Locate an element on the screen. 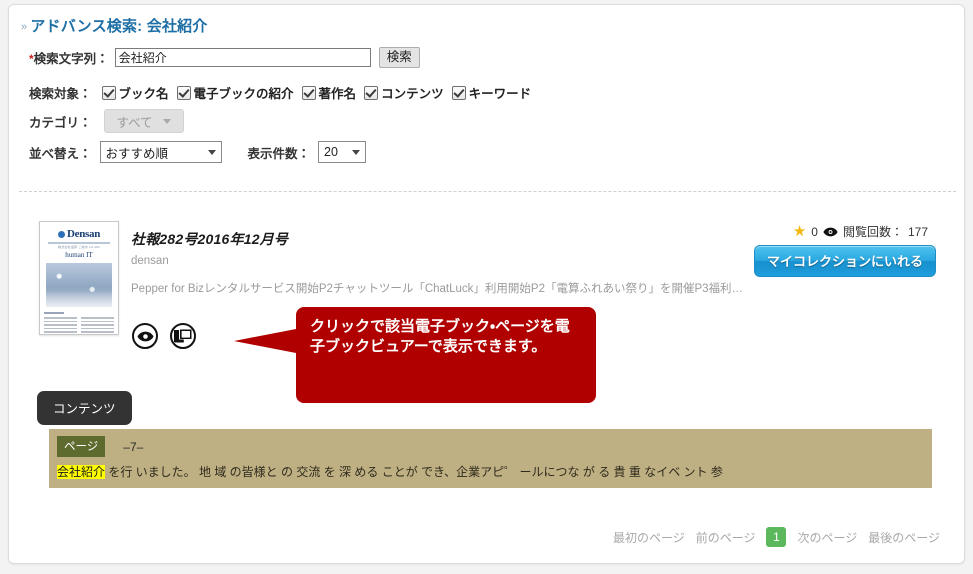 Image resolution: width=973 pixels, height=574 pixels. keyword-row: *検索文字列： 検索 is located at coordinates (224, 57).